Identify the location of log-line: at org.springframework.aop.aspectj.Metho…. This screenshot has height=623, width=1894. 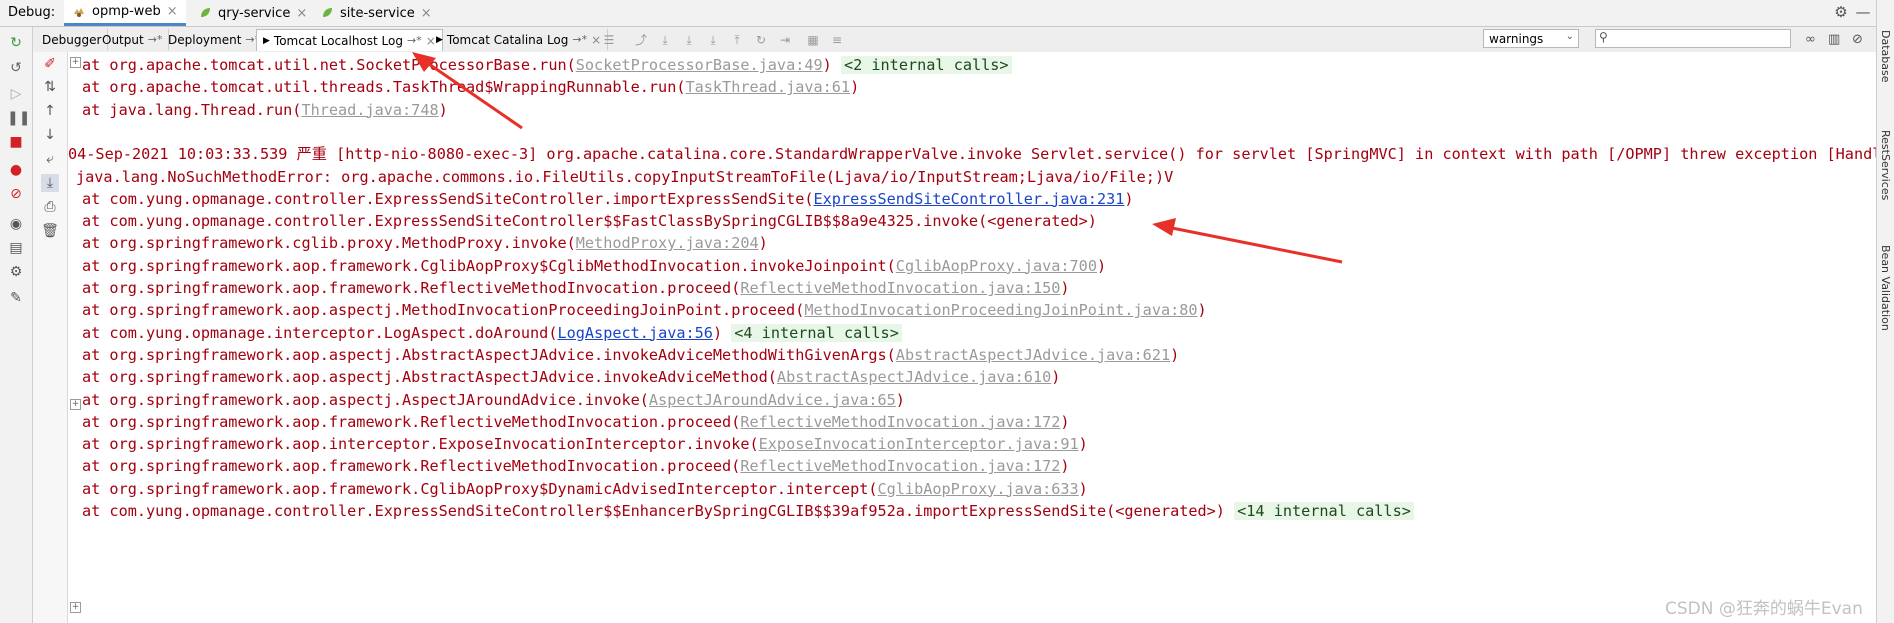
(644, 310).